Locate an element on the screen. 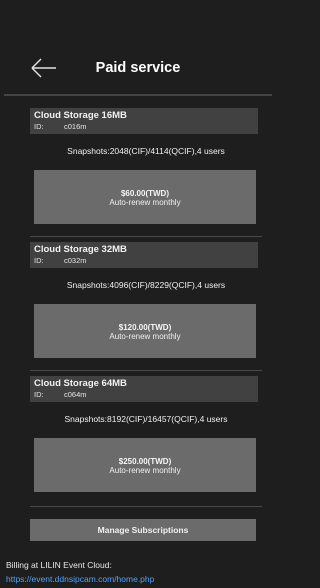 This screenshot has width=320, height=588. plan-name-box: Cloud Storage 32MB ID: c032m is located at coordinates (144, 255).